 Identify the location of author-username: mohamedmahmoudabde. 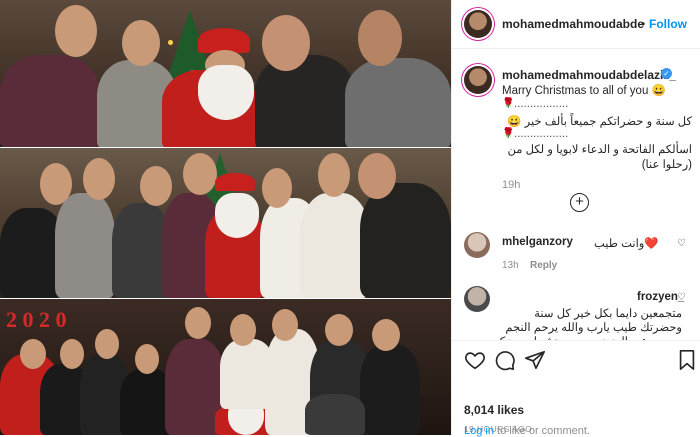
(573, 24).